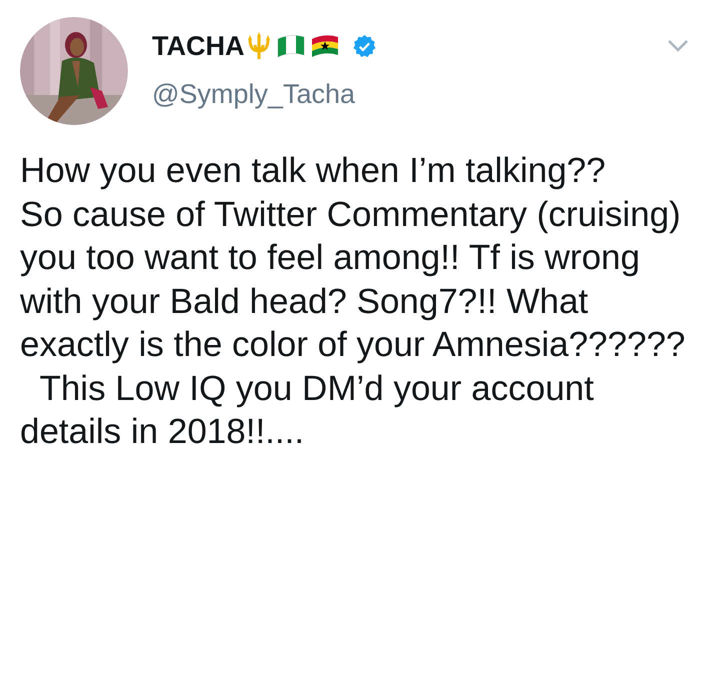  Describe the element at coordinates (198, 46) in the screenshot. I see `display-name: TACHA` at that location.